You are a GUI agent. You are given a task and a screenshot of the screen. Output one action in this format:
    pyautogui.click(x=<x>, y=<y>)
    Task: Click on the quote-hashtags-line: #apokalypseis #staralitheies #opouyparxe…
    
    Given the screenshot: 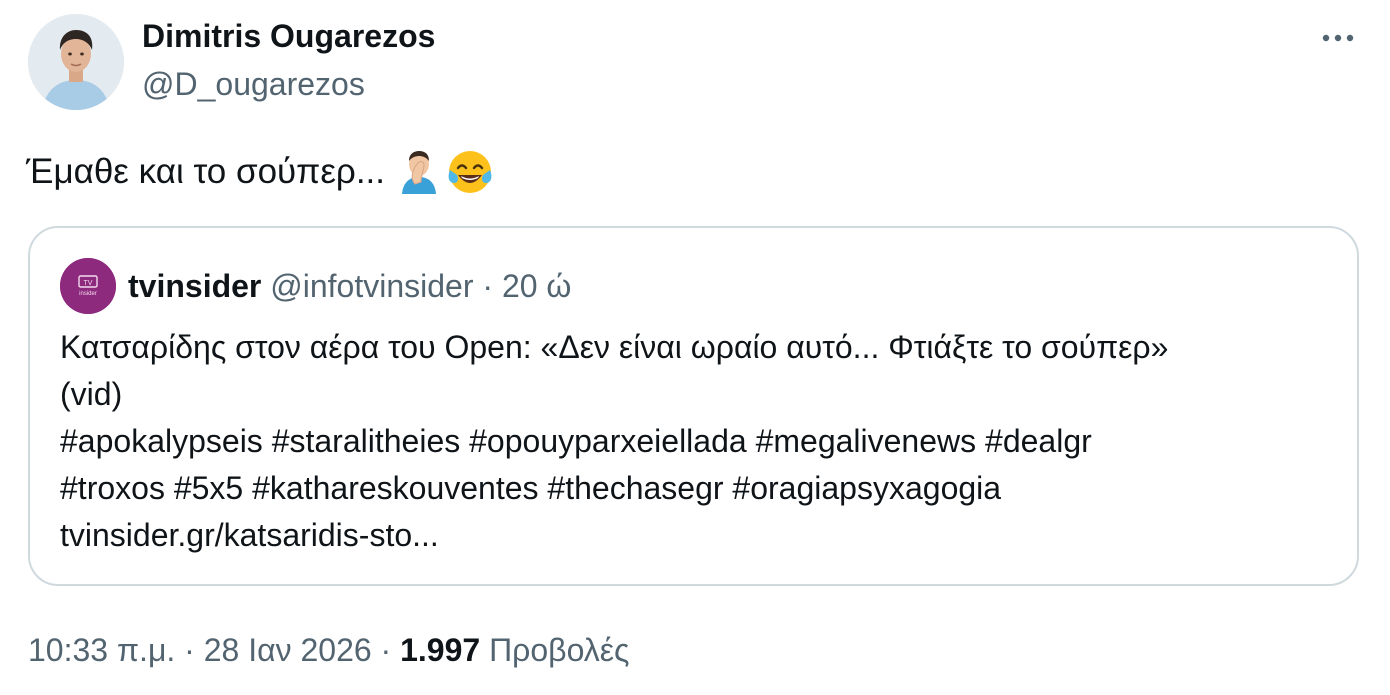 What is the action you would take?
    pyautogui.click(x=576, y=441)
    